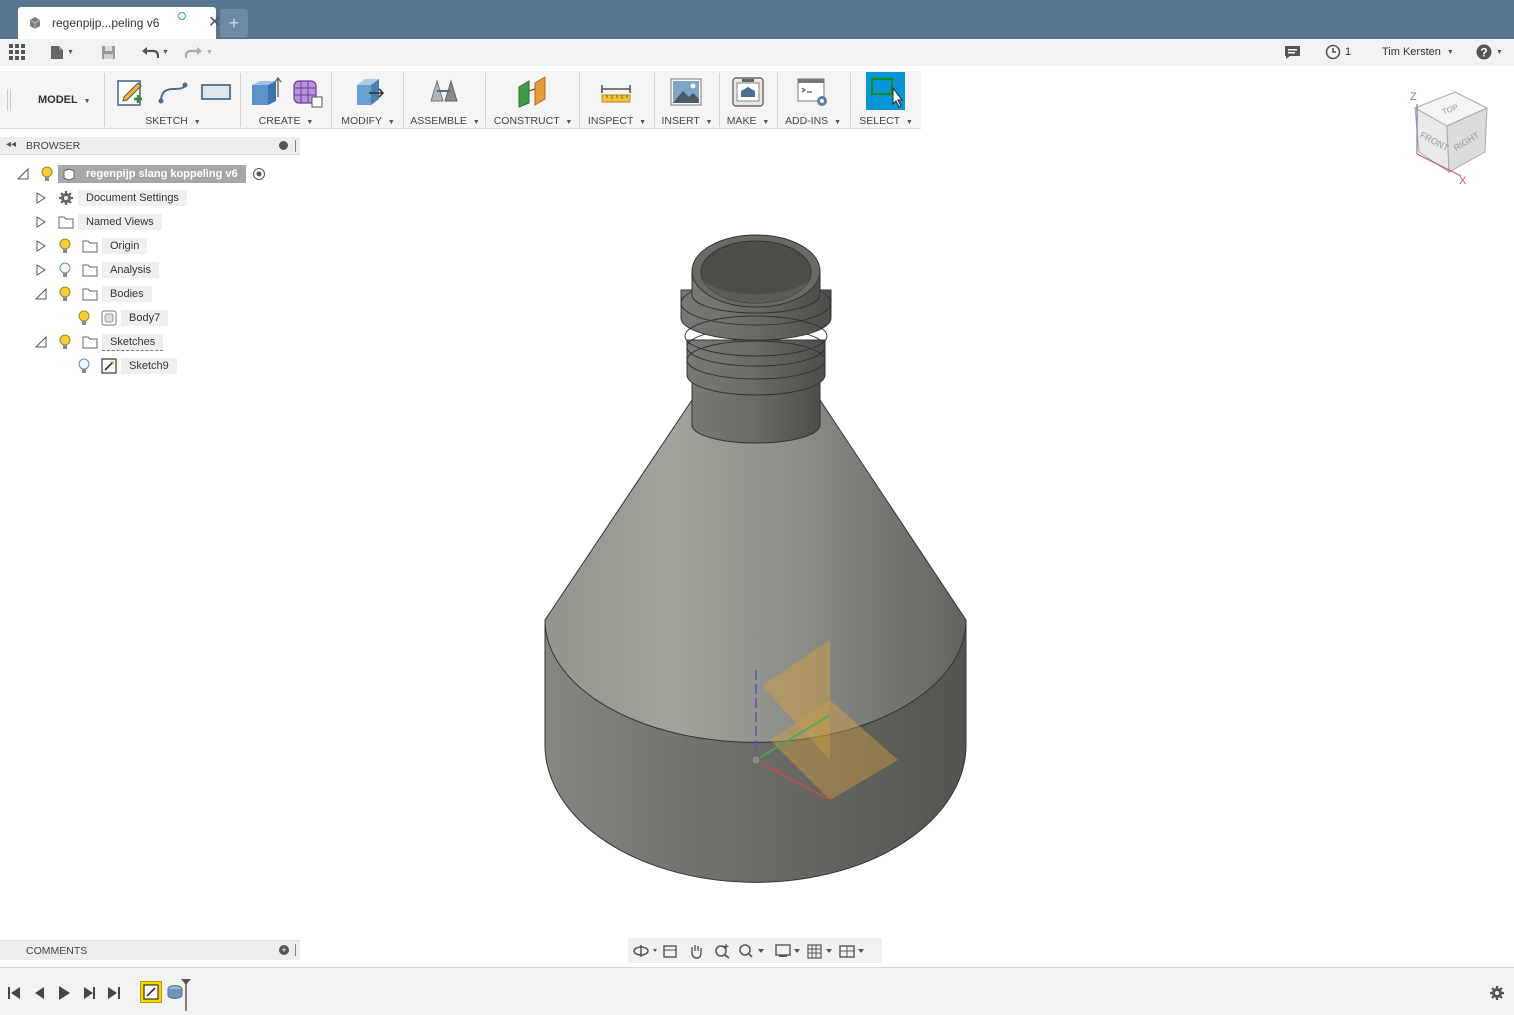  What do you see at coordinates (92, 246) in the screenshot?
I see `tree-item-origin: Origin` at bounding box center [92, 246].